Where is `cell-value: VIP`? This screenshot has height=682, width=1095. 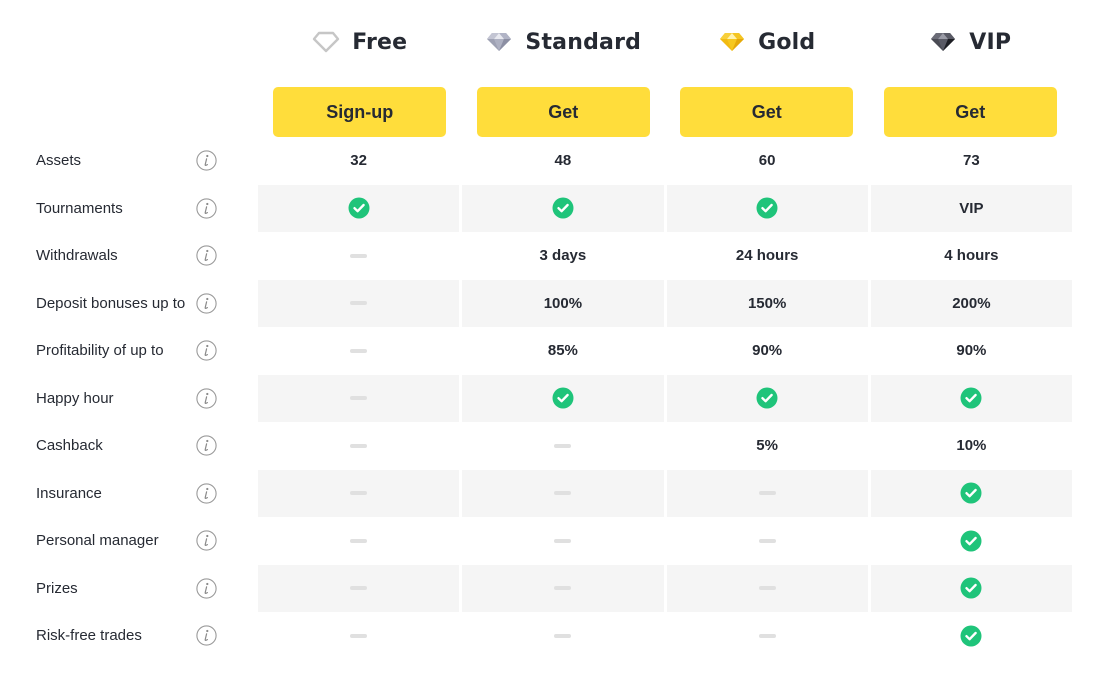
cell-value: VIP is located at coordinates (971, 208).